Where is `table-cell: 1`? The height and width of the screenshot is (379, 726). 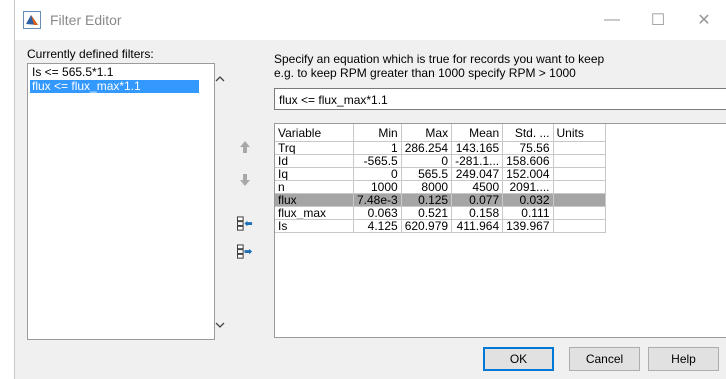
table-cell: 1 is located at coordinates (377, 148).